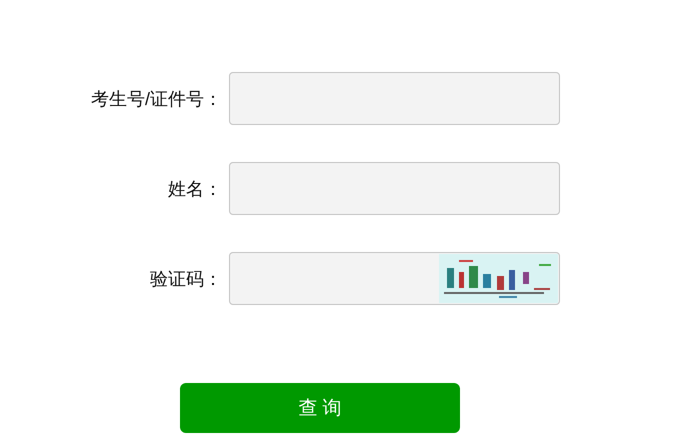  I want to click on field-label: 验证码：, so click(185, 279).